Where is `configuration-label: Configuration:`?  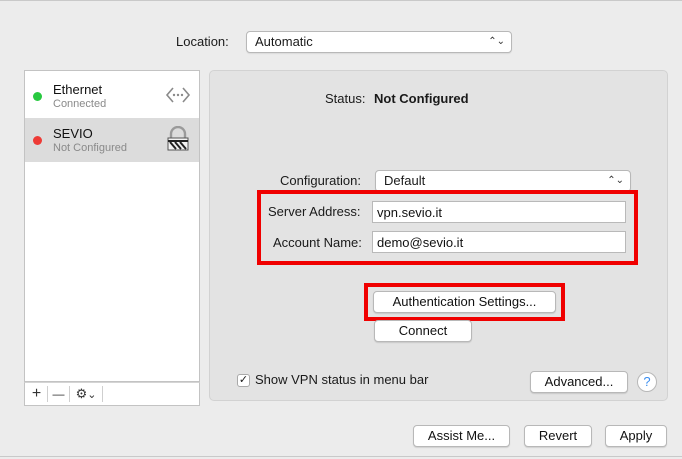 configuration-label: Configuration: is located at coordinates (320, 180).